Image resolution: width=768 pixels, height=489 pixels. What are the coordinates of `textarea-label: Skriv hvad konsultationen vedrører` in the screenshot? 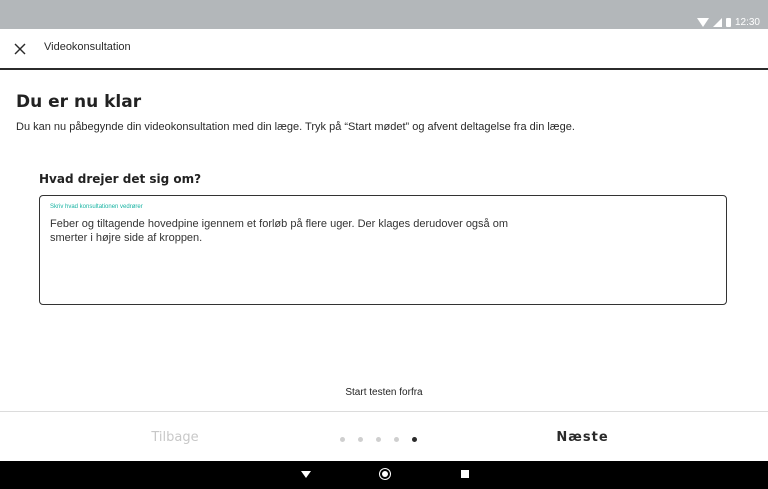 It's located at (96, 207).